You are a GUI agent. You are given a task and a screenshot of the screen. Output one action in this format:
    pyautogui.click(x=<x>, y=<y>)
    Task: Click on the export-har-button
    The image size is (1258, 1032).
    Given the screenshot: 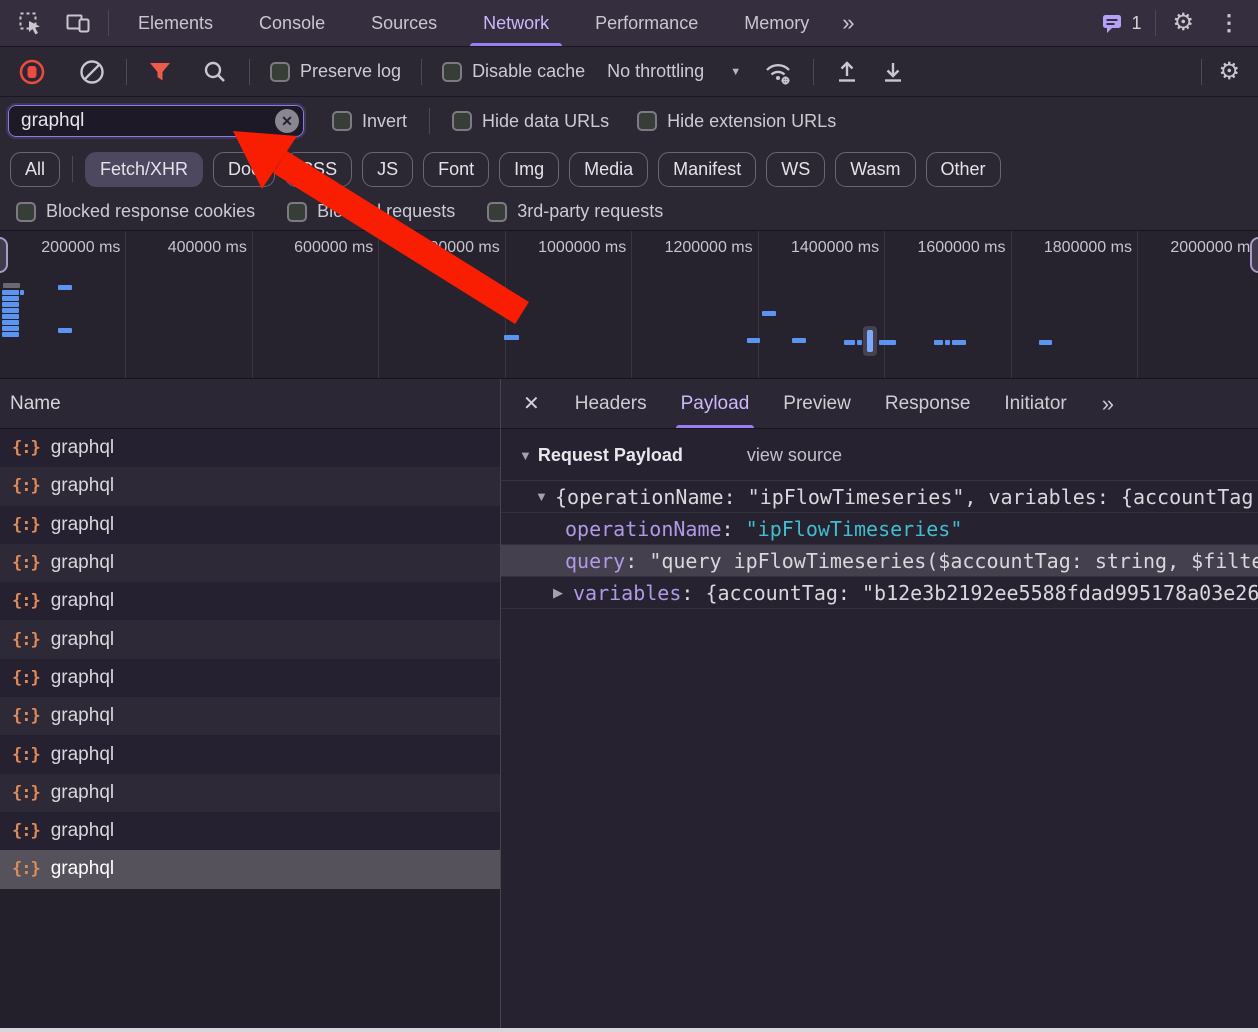 What is the action you would take?
    pyautogui.click(x=893, y=72)
    